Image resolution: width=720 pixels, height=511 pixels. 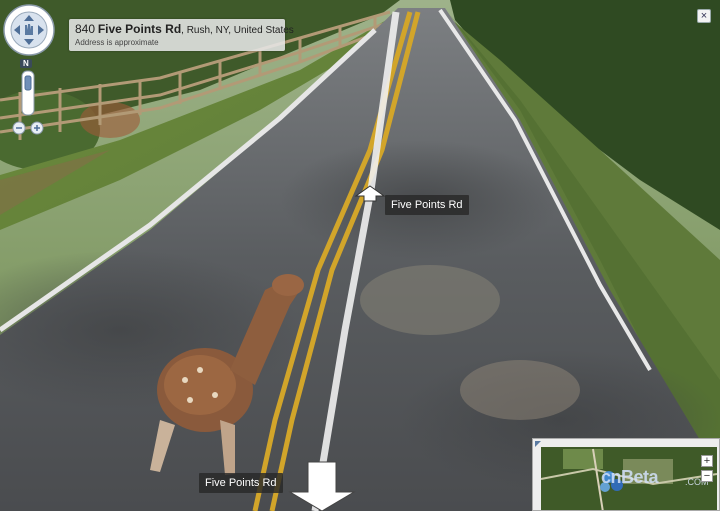 I want to click on street-label-forward: Five Points Rd, so click(x=427, y=205).